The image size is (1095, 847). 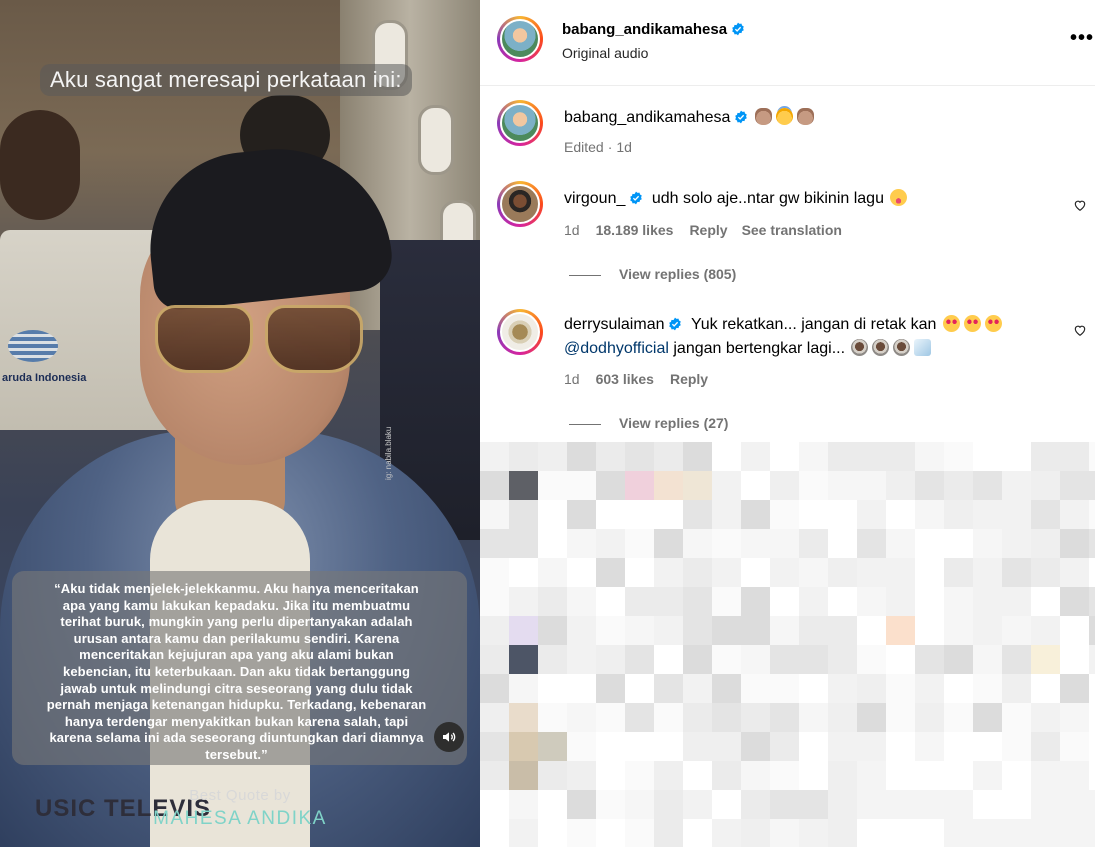 What do you see at coordinates (673, 423) in the screenshot?
I see `view-replies-label: View replies (27)` at bounding box center [673, 423].